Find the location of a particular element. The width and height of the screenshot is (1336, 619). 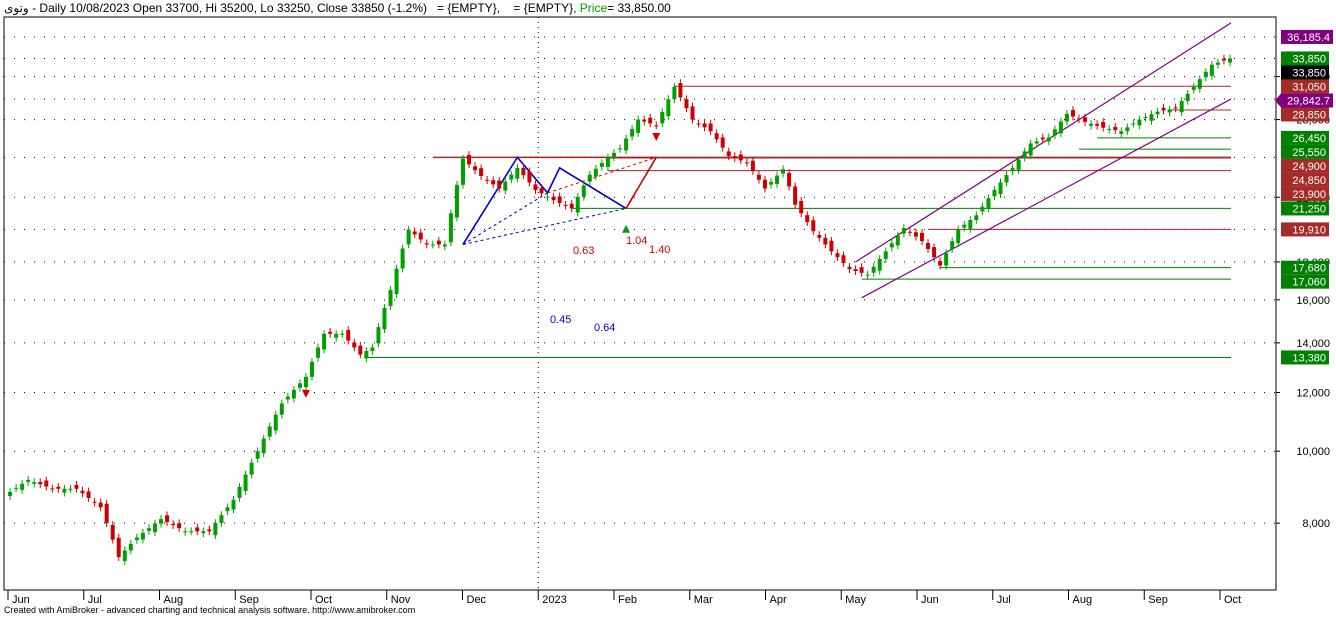

buy-arrow-icon is located at coordinates (626, 228).